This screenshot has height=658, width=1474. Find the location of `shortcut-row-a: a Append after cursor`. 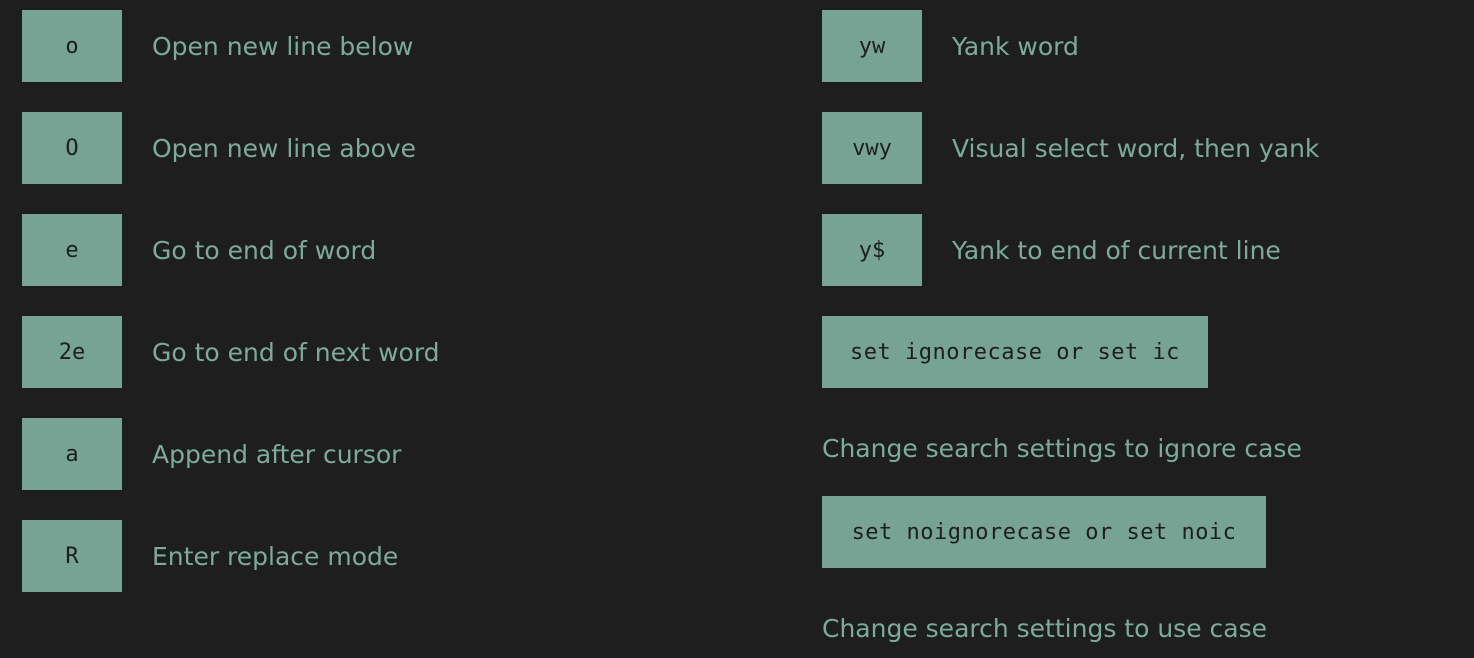

shortcut-row-a: a Append after cursor is located at coordinates (211, 454).